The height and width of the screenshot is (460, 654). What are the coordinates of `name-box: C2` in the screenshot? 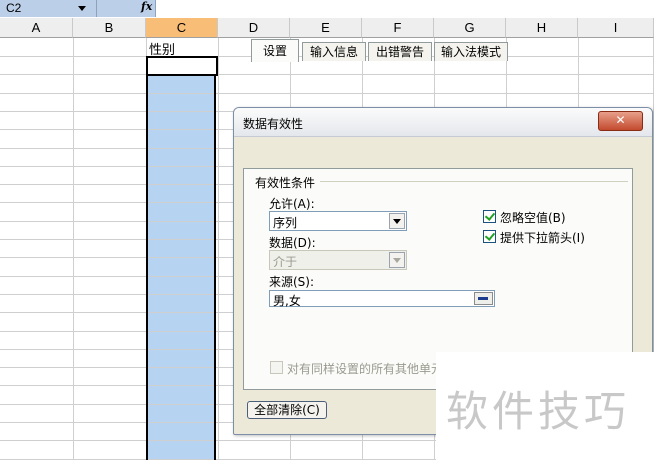 It's located at (48, 8).